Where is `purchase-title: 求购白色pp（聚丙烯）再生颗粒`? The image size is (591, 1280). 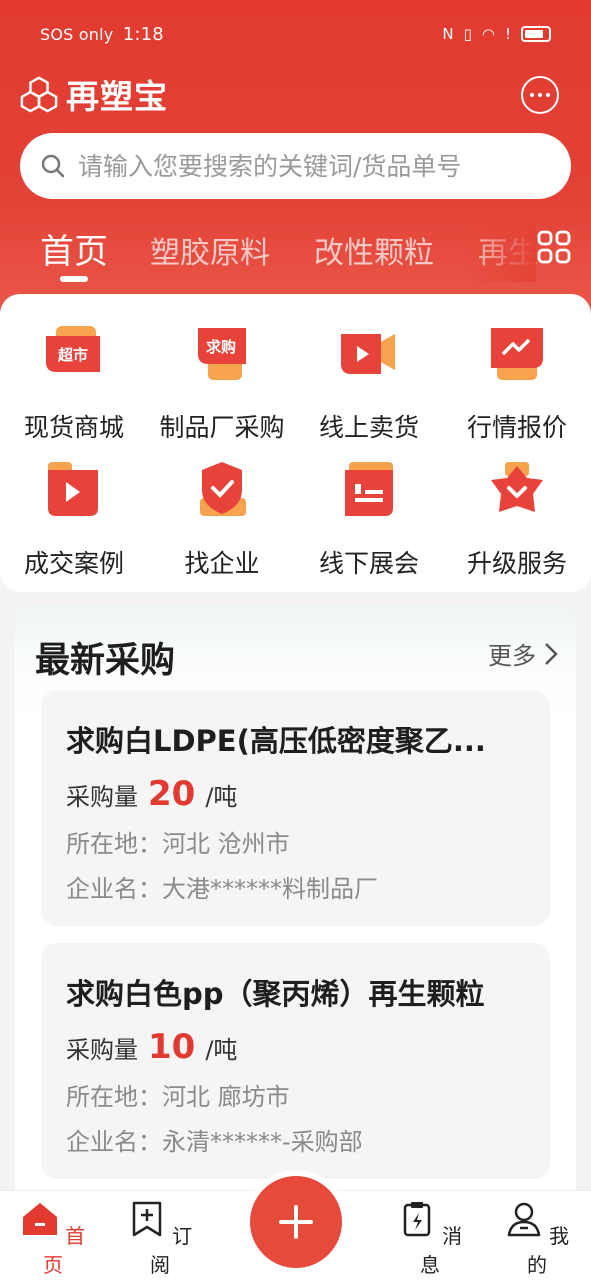
purchase-title: 求购白色pp（聚丙烯）再生颗粒 is located at coordinates (275, 994).